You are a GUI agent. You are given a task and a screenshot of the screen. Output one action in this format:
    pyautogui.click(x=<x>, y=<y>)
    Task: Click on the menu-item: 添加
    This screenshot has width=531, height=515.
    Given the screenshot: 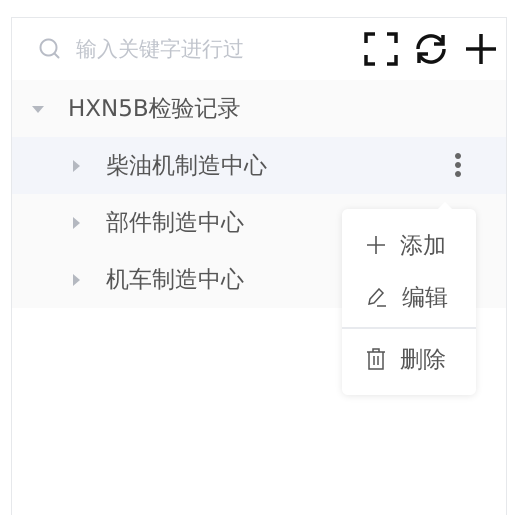 What is the action you would take?
    pyautogui.click(x=409, y=245)
    